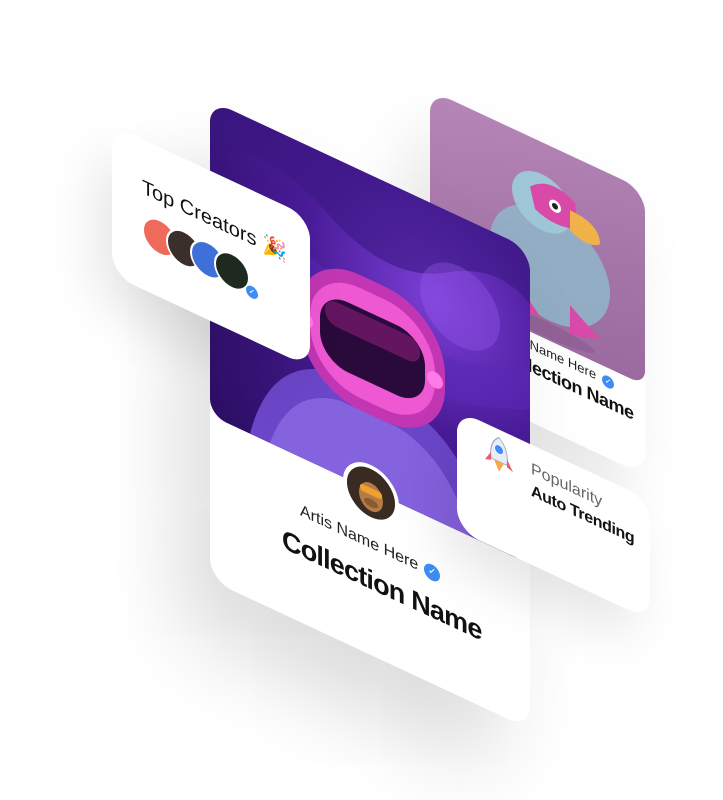 The image size is (723, 800). I want to click on party-popper-icon: 🎉, so click(274, 248).